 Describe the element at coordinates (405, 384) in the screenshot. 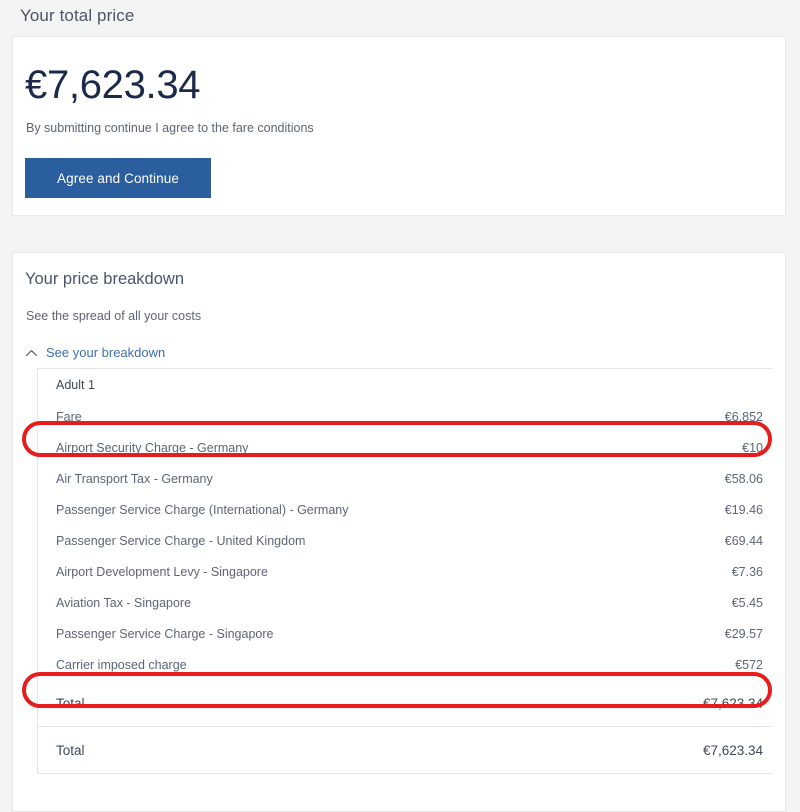

I see `breakdown-group-adult-1: Adult 1` at that location.